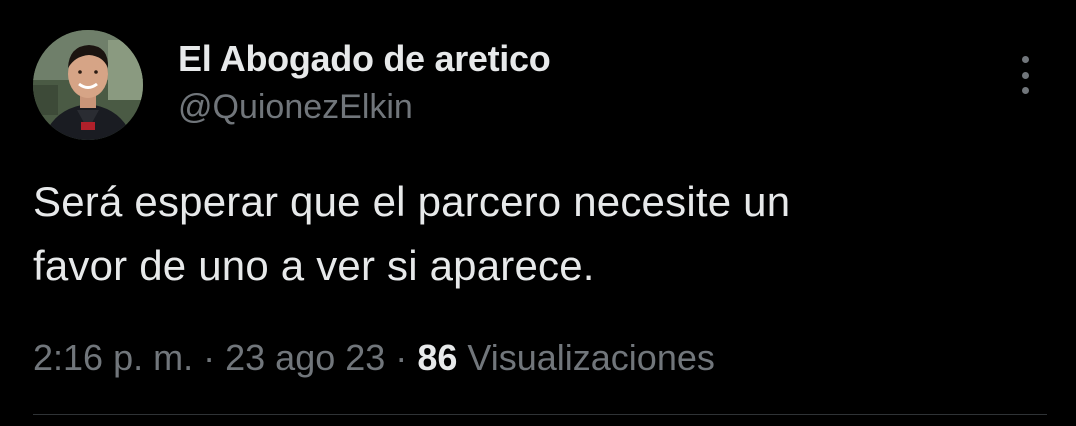  I want to click on avatar, so click(88, 85).